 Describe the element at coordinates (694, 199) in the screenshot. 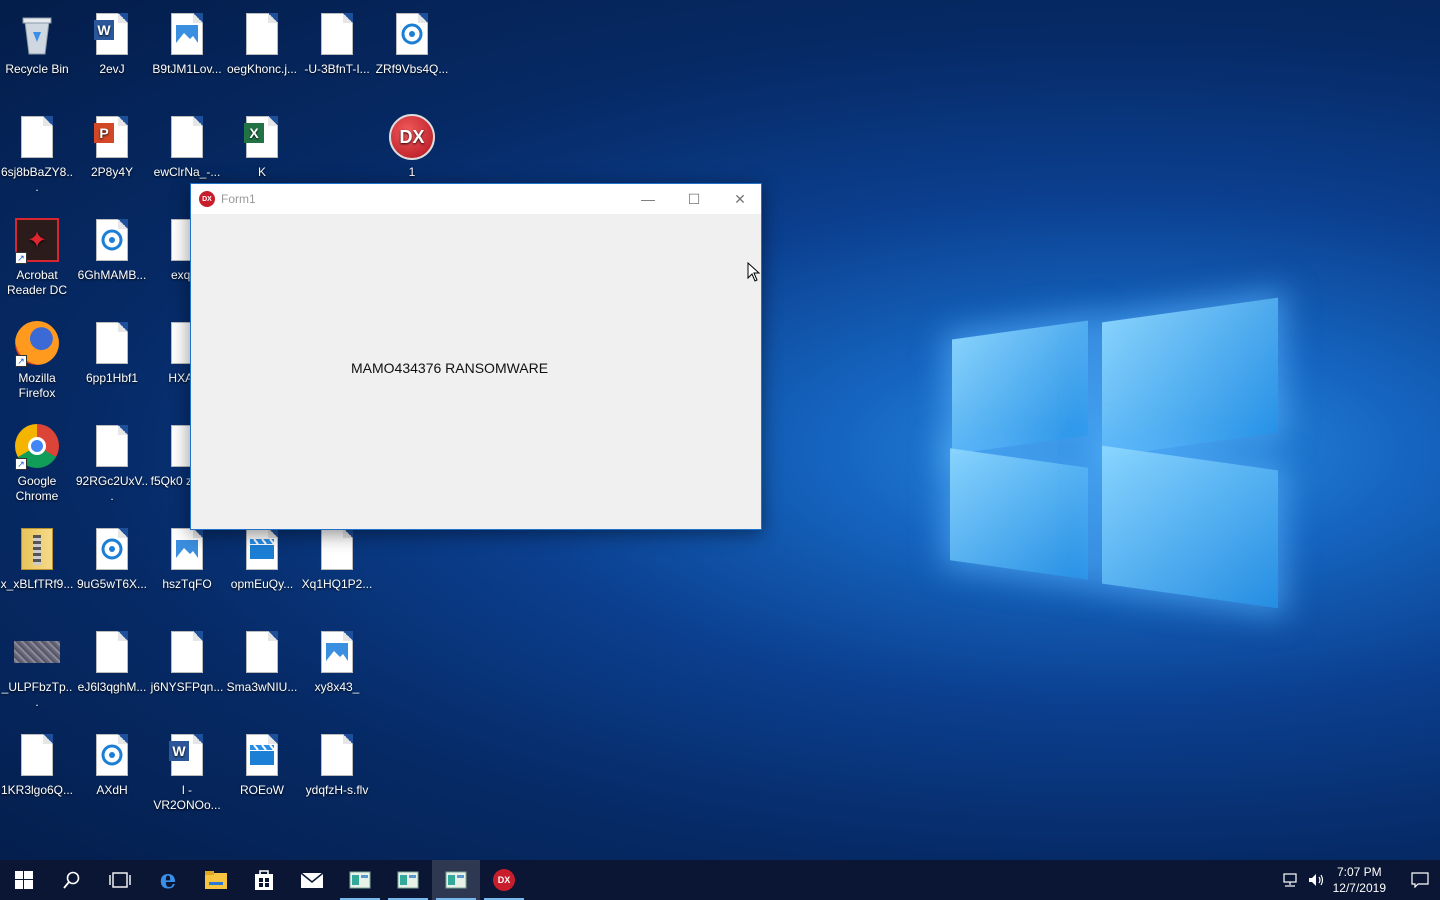

I see `maximize-button: ☐` at that location.